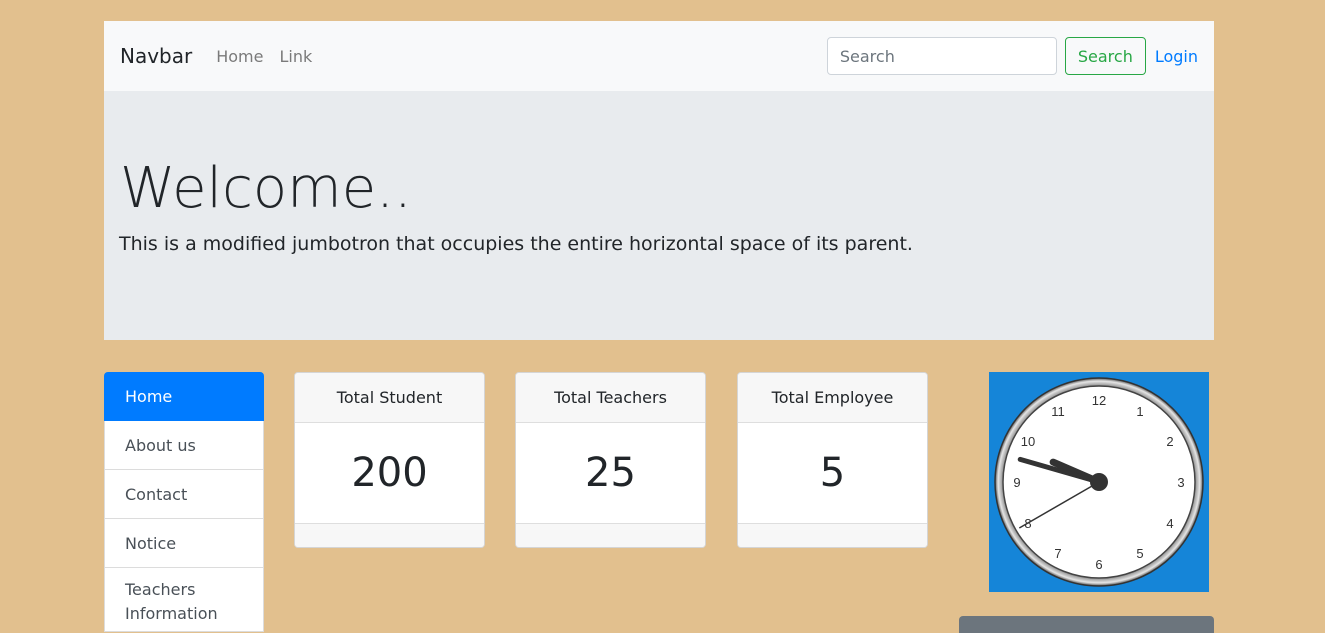  What do you see at coordinates (389, 473) in the screenshot?
I see `stat-card-value: 200` at bounding box center [389, 473].